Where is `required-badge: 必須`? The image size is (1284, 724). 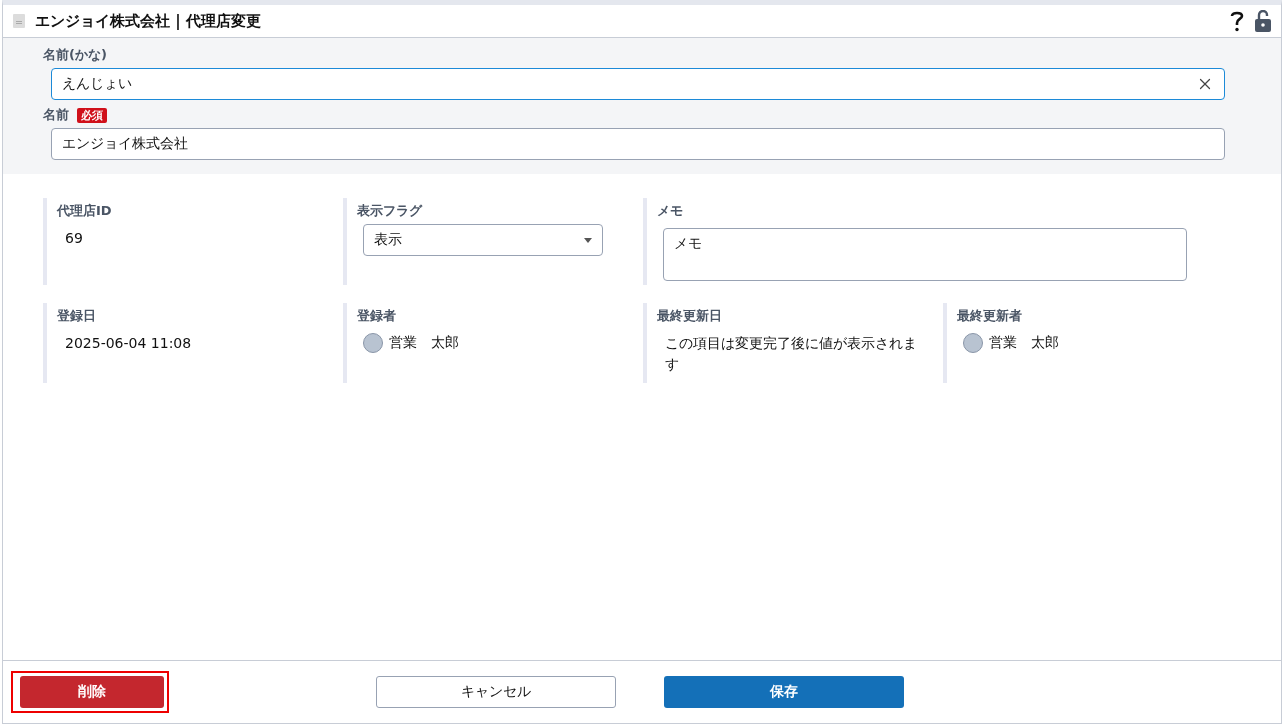 required-badge: 必須 is located at coordinates (92, 115).